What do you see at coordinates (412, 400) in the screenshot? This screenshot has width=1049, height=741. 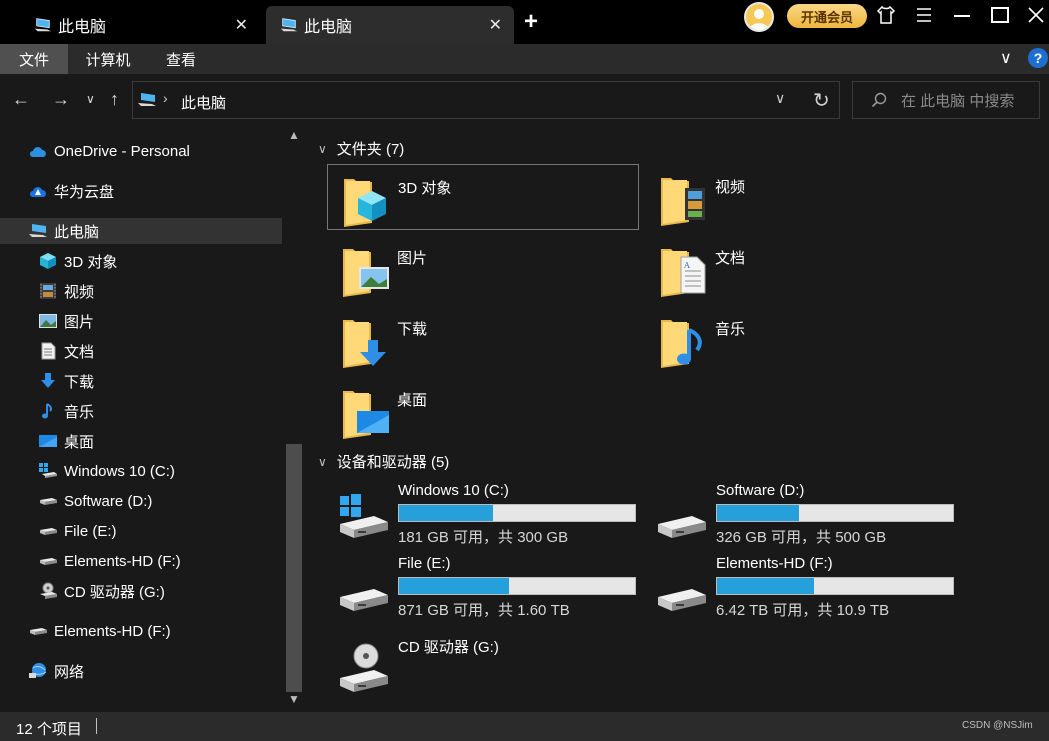 I see `folder-label: 桌面` at bounding box center [412, 400].